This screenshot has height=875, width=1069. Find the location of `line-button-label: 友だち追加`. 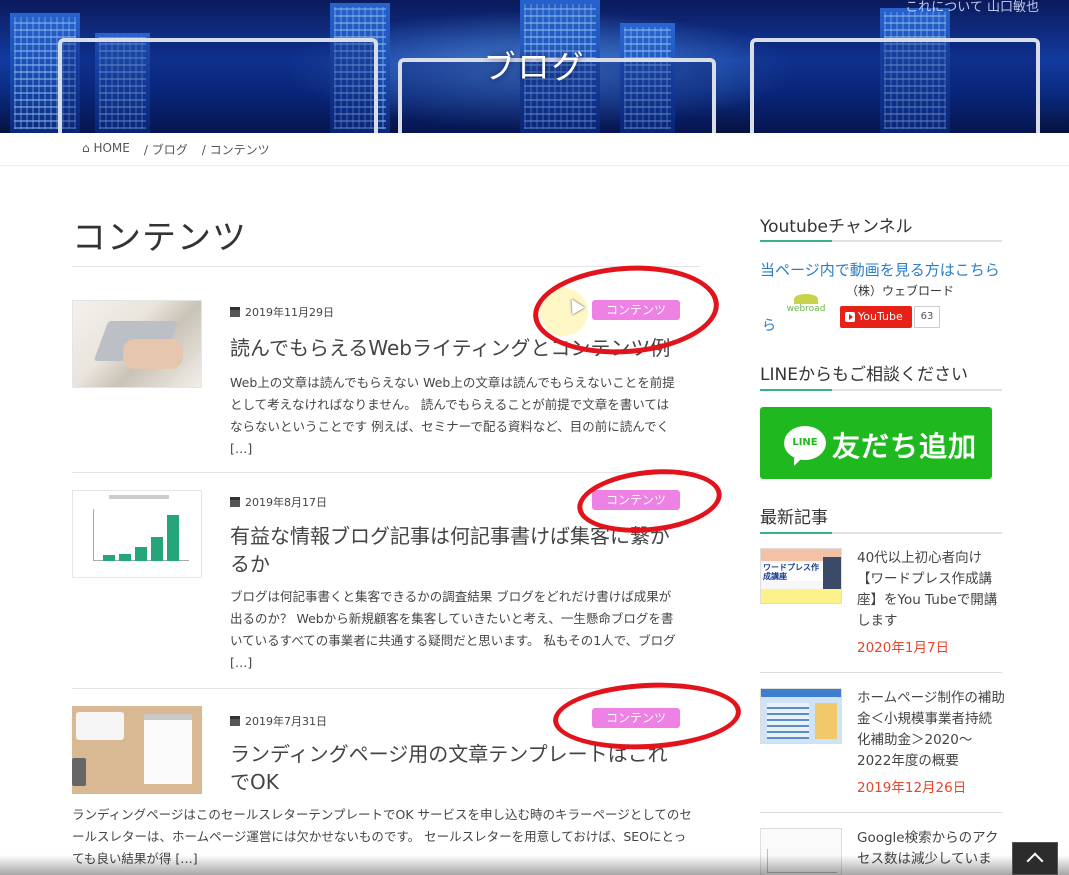

line-button-label: 友だち追加 is located at coordinates (905, 446).